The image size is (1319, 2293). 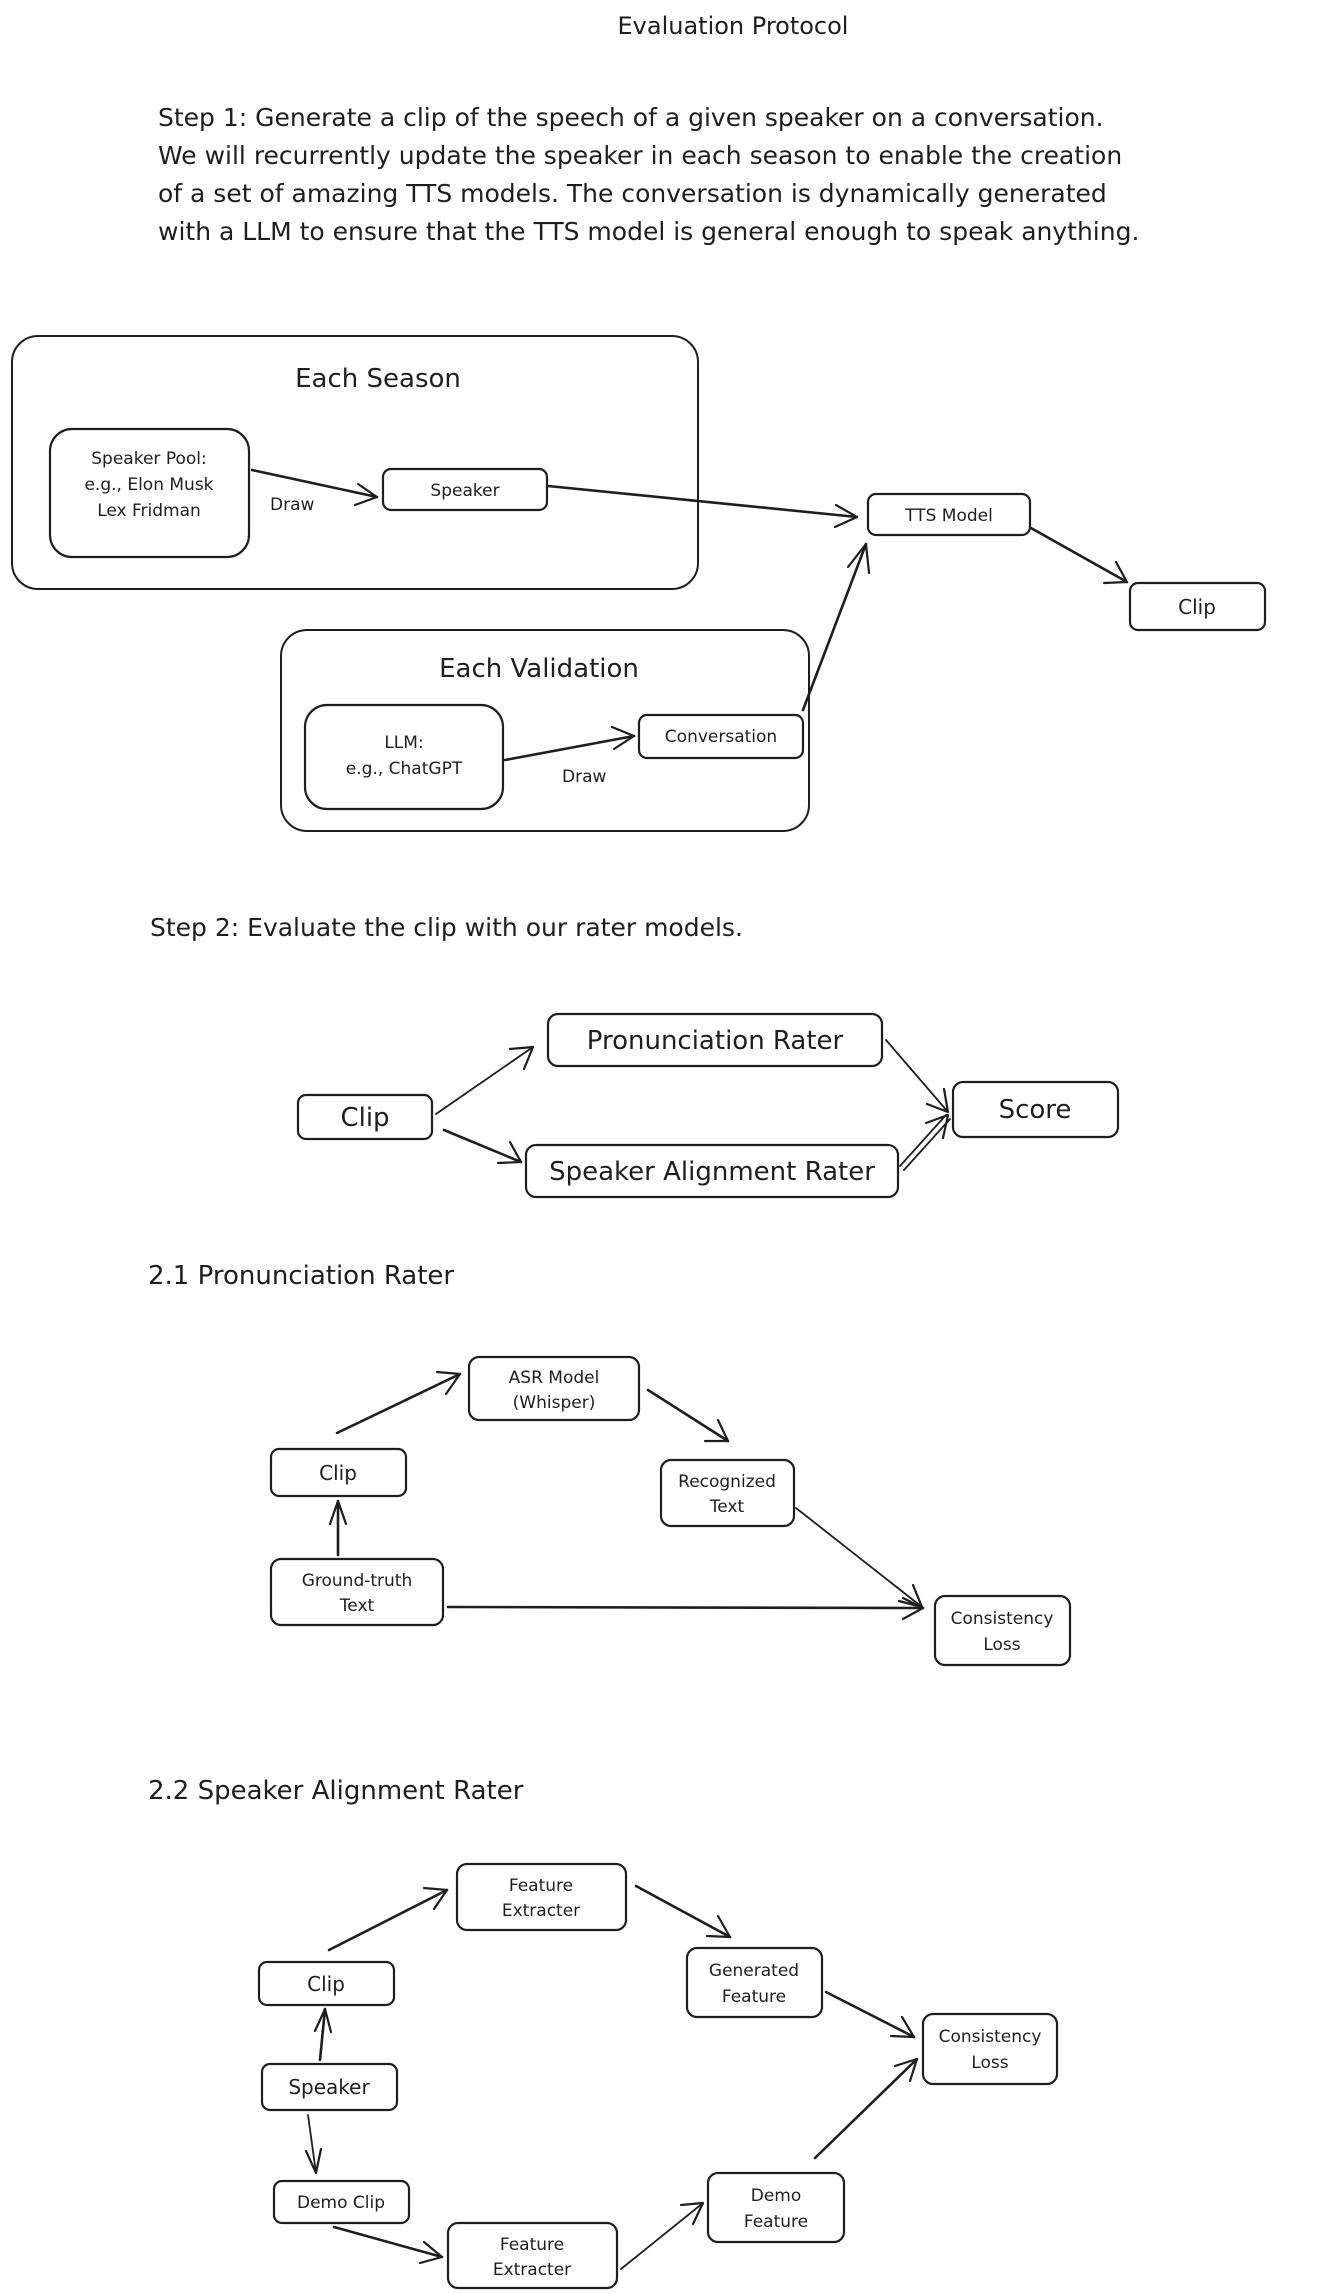 I want to click on section-heading-pronunciation: 2.1 Pronunciation Rater, so click(x=301, y=1276).